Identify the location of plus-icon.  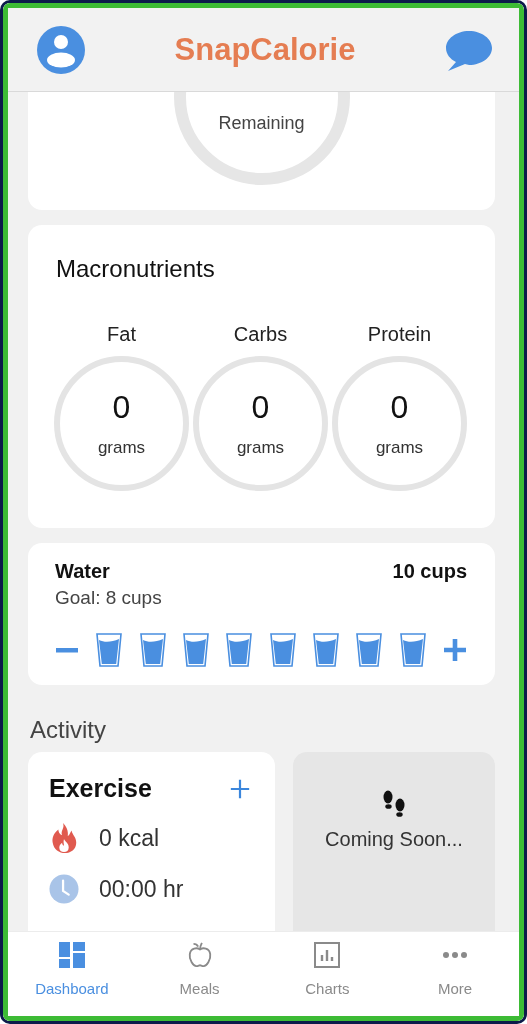
(454, 650).